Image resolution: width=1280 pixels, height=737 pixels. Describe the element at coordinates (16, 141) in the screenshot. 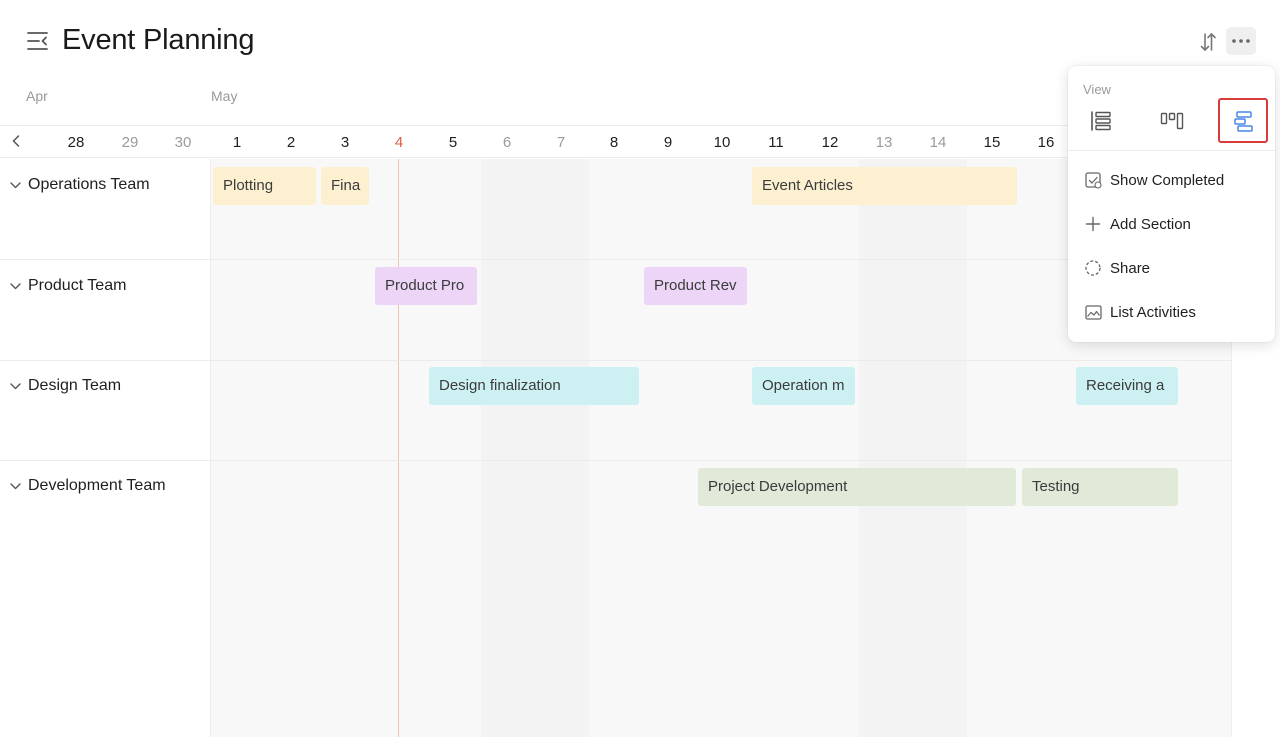

I see `chevron-left-icon` at that location.